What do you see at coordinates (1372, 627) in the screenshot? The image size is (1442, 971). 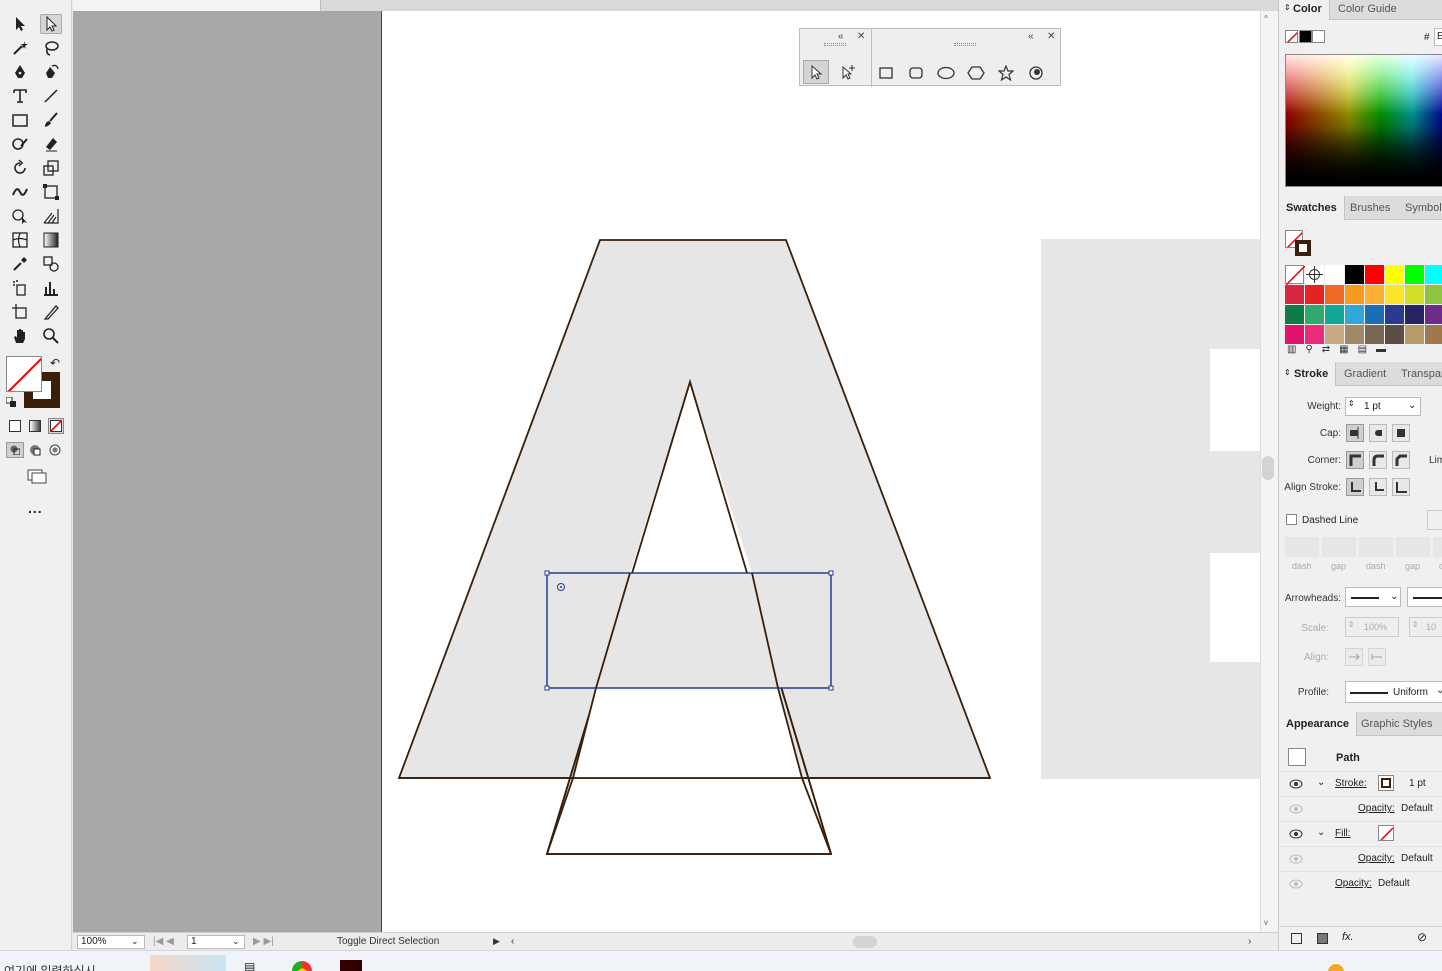 I see `scale-start-field: ⇕ 100%` at bounding box center [1372, 627].